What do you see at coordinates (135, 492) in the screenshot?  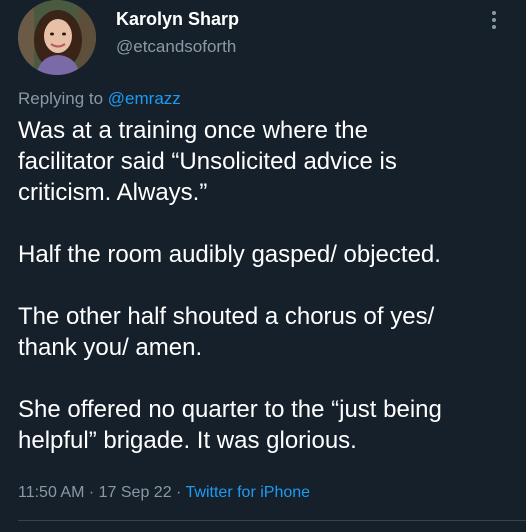 I see `tweet-date: 17 Sep 22` at bounding box center [135, 492].